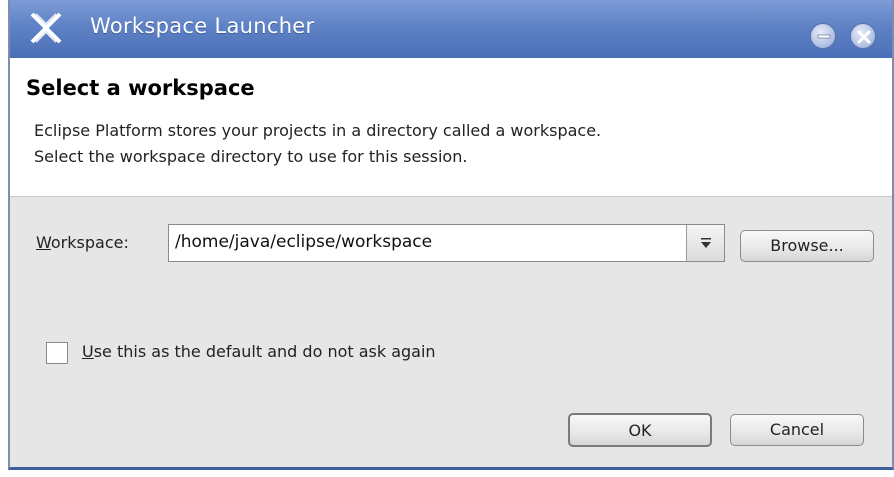 The height and width of the screenshot is (477, 894). I want to click on page-title: Select a workspace, so click(140, 88).